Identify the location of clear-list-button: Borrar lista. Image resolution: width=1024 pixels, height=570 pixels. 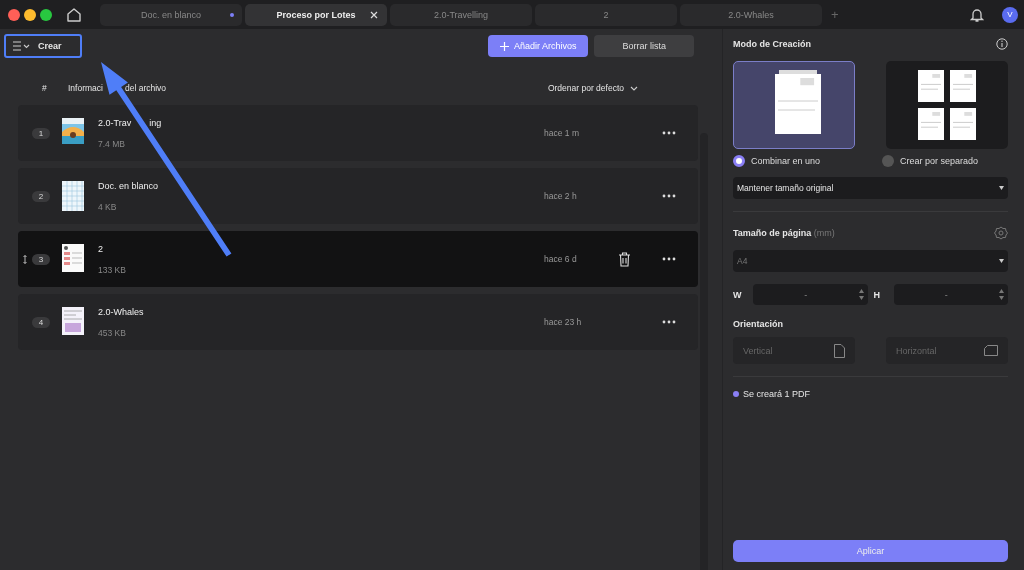
(644, 46).